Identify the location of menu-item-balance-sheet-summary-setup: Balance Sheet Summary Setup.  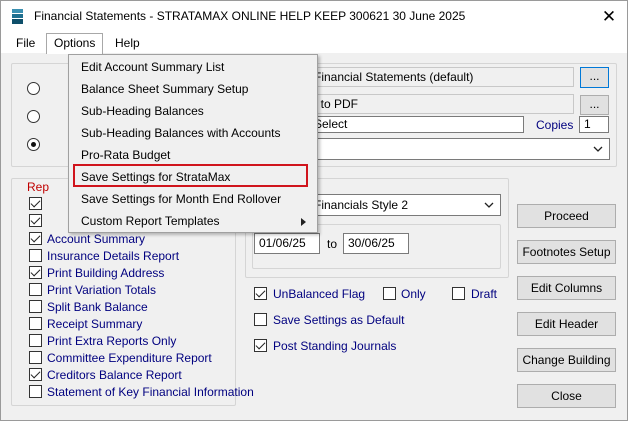
(193, 89).